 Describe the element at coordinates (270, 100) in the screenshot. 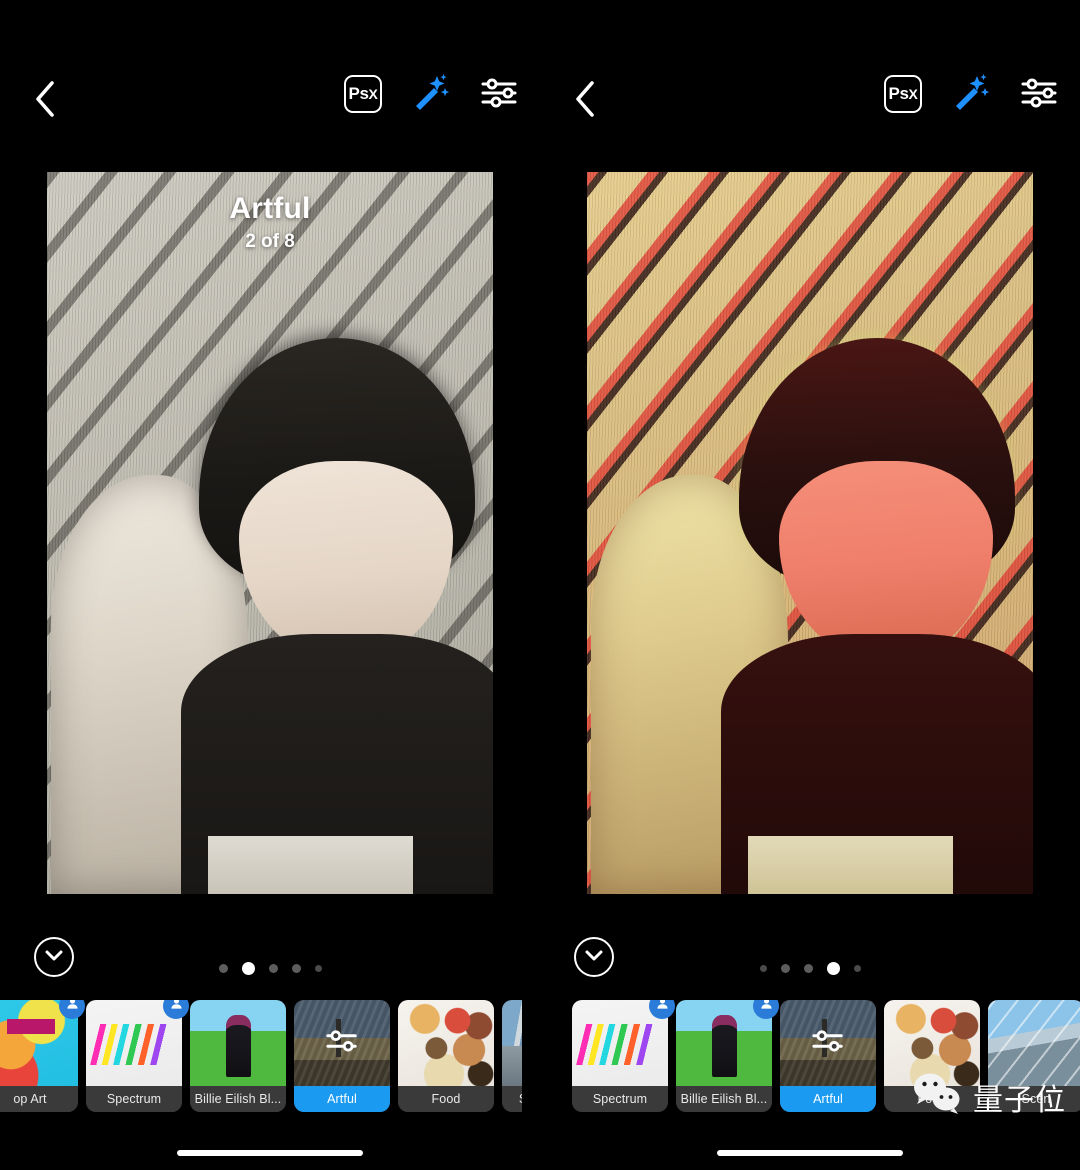

I see `top-toolbar-left: Ps X` at that location.